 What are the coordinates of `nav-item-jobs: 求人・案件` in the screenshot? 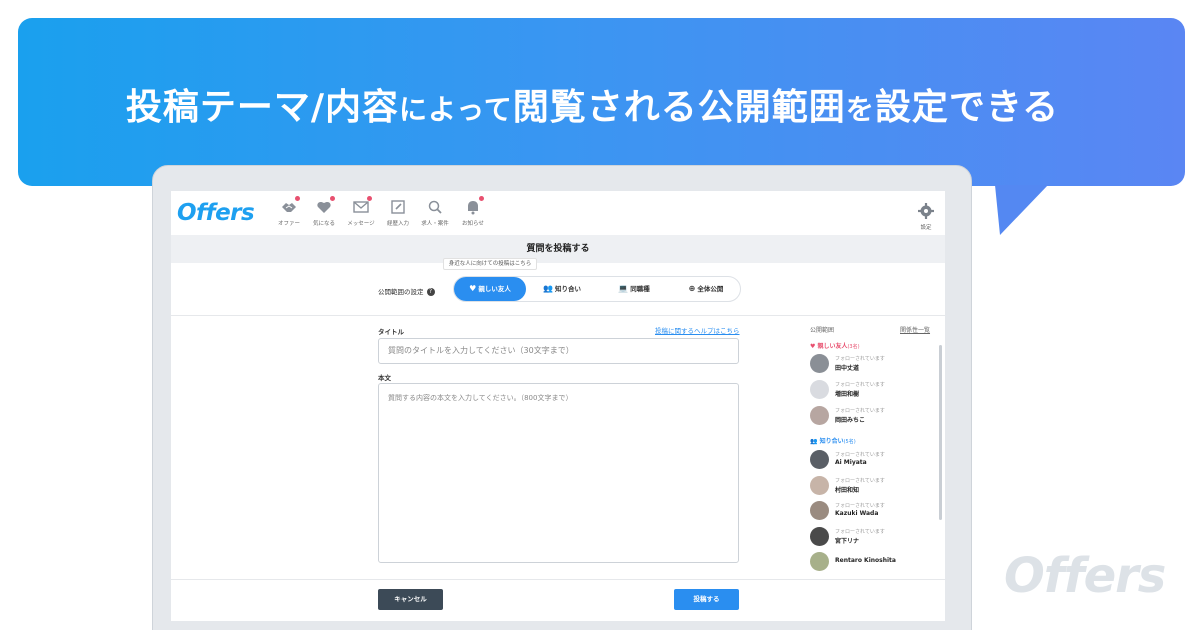 It's located at (435, 213).